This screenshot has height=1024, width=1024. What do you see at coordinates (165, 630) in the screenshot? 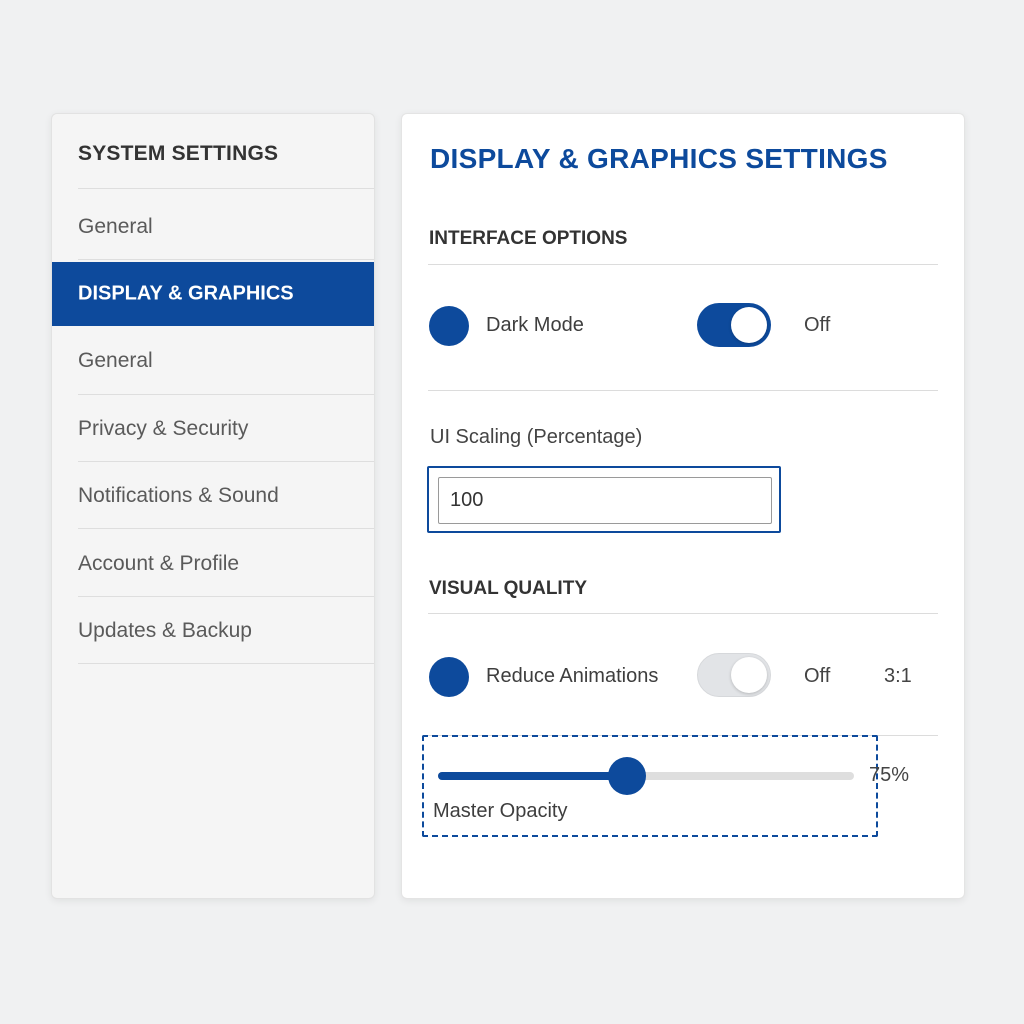
I see `sidebar-item-label: Updates & Backup` at bounding box center [165, 630].